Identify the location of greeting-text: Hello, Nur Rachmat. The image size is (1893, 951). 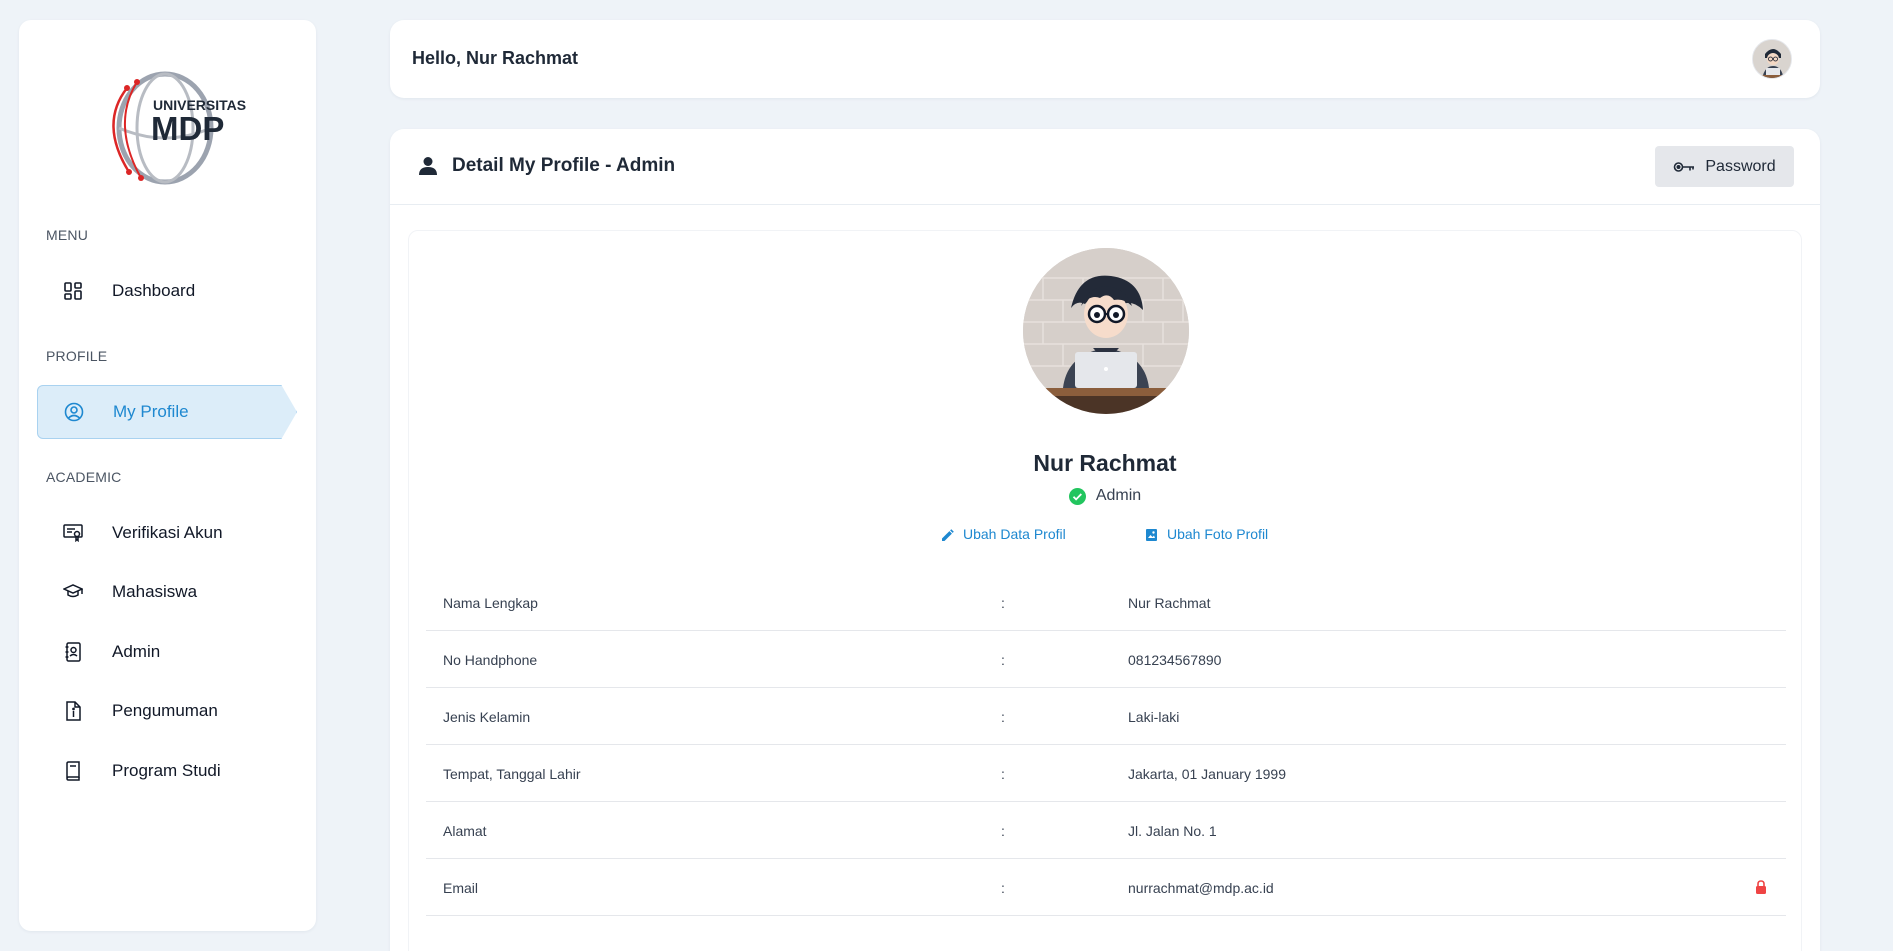
(495, 58).